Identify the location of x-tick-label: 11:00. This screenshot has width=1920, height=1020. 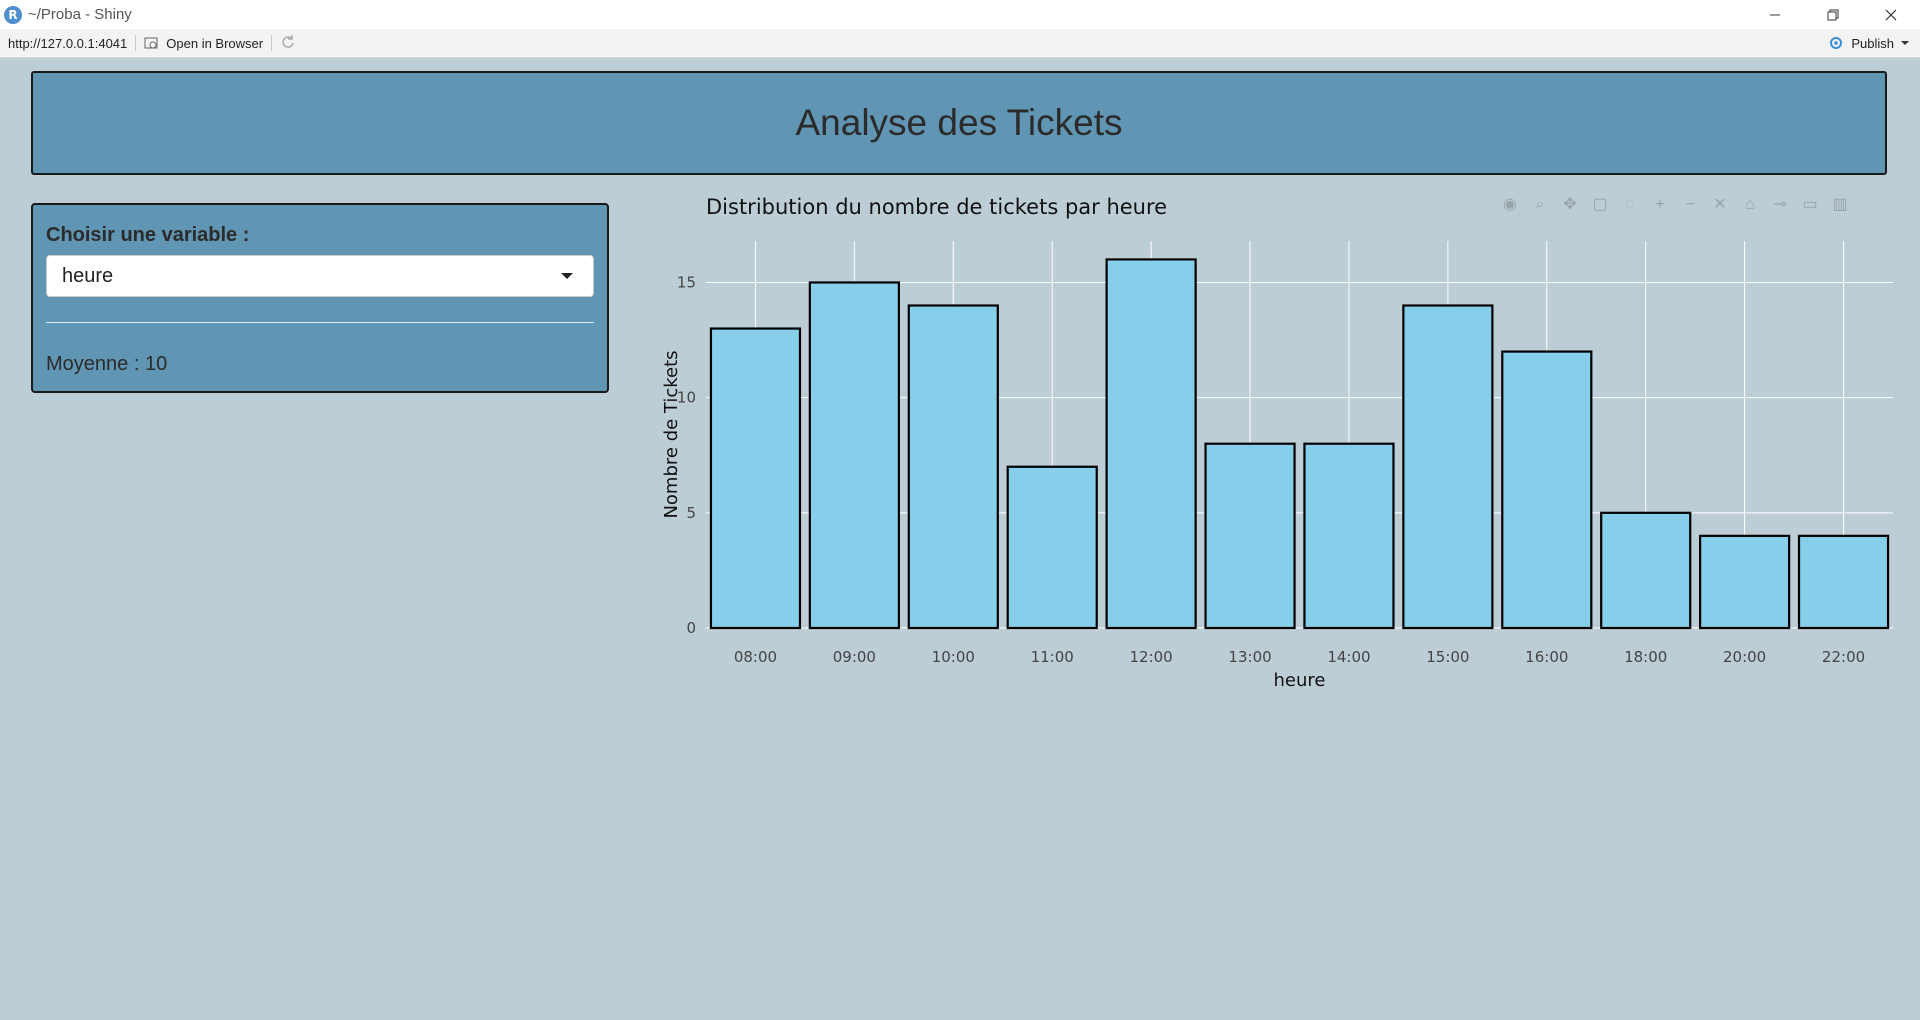
(1052, 657).